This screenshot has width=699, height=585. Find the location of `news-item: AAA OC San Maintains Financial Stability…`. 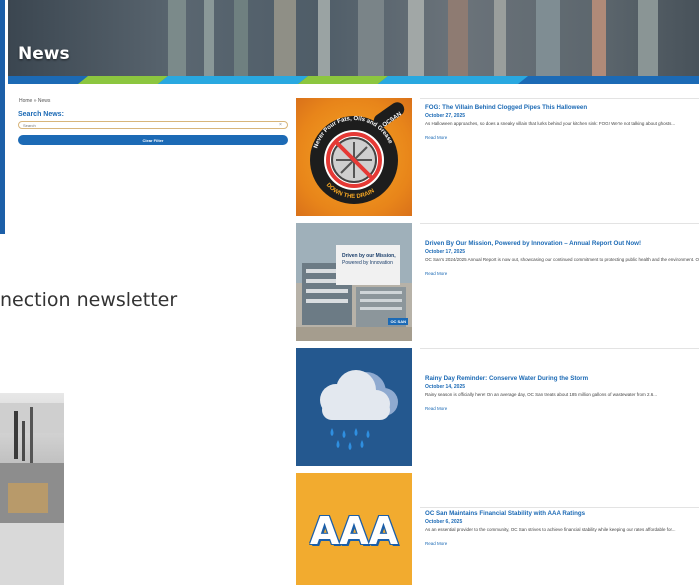

news-item: AAA OC San Maintains Financial Stability… is located at coordinates (497, 529).